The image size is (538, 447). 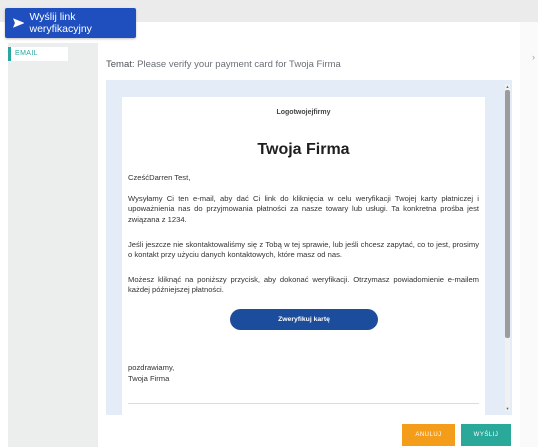 I want to click on sign-off-text: pozdrawiamy,, so click(x=151, y=367).